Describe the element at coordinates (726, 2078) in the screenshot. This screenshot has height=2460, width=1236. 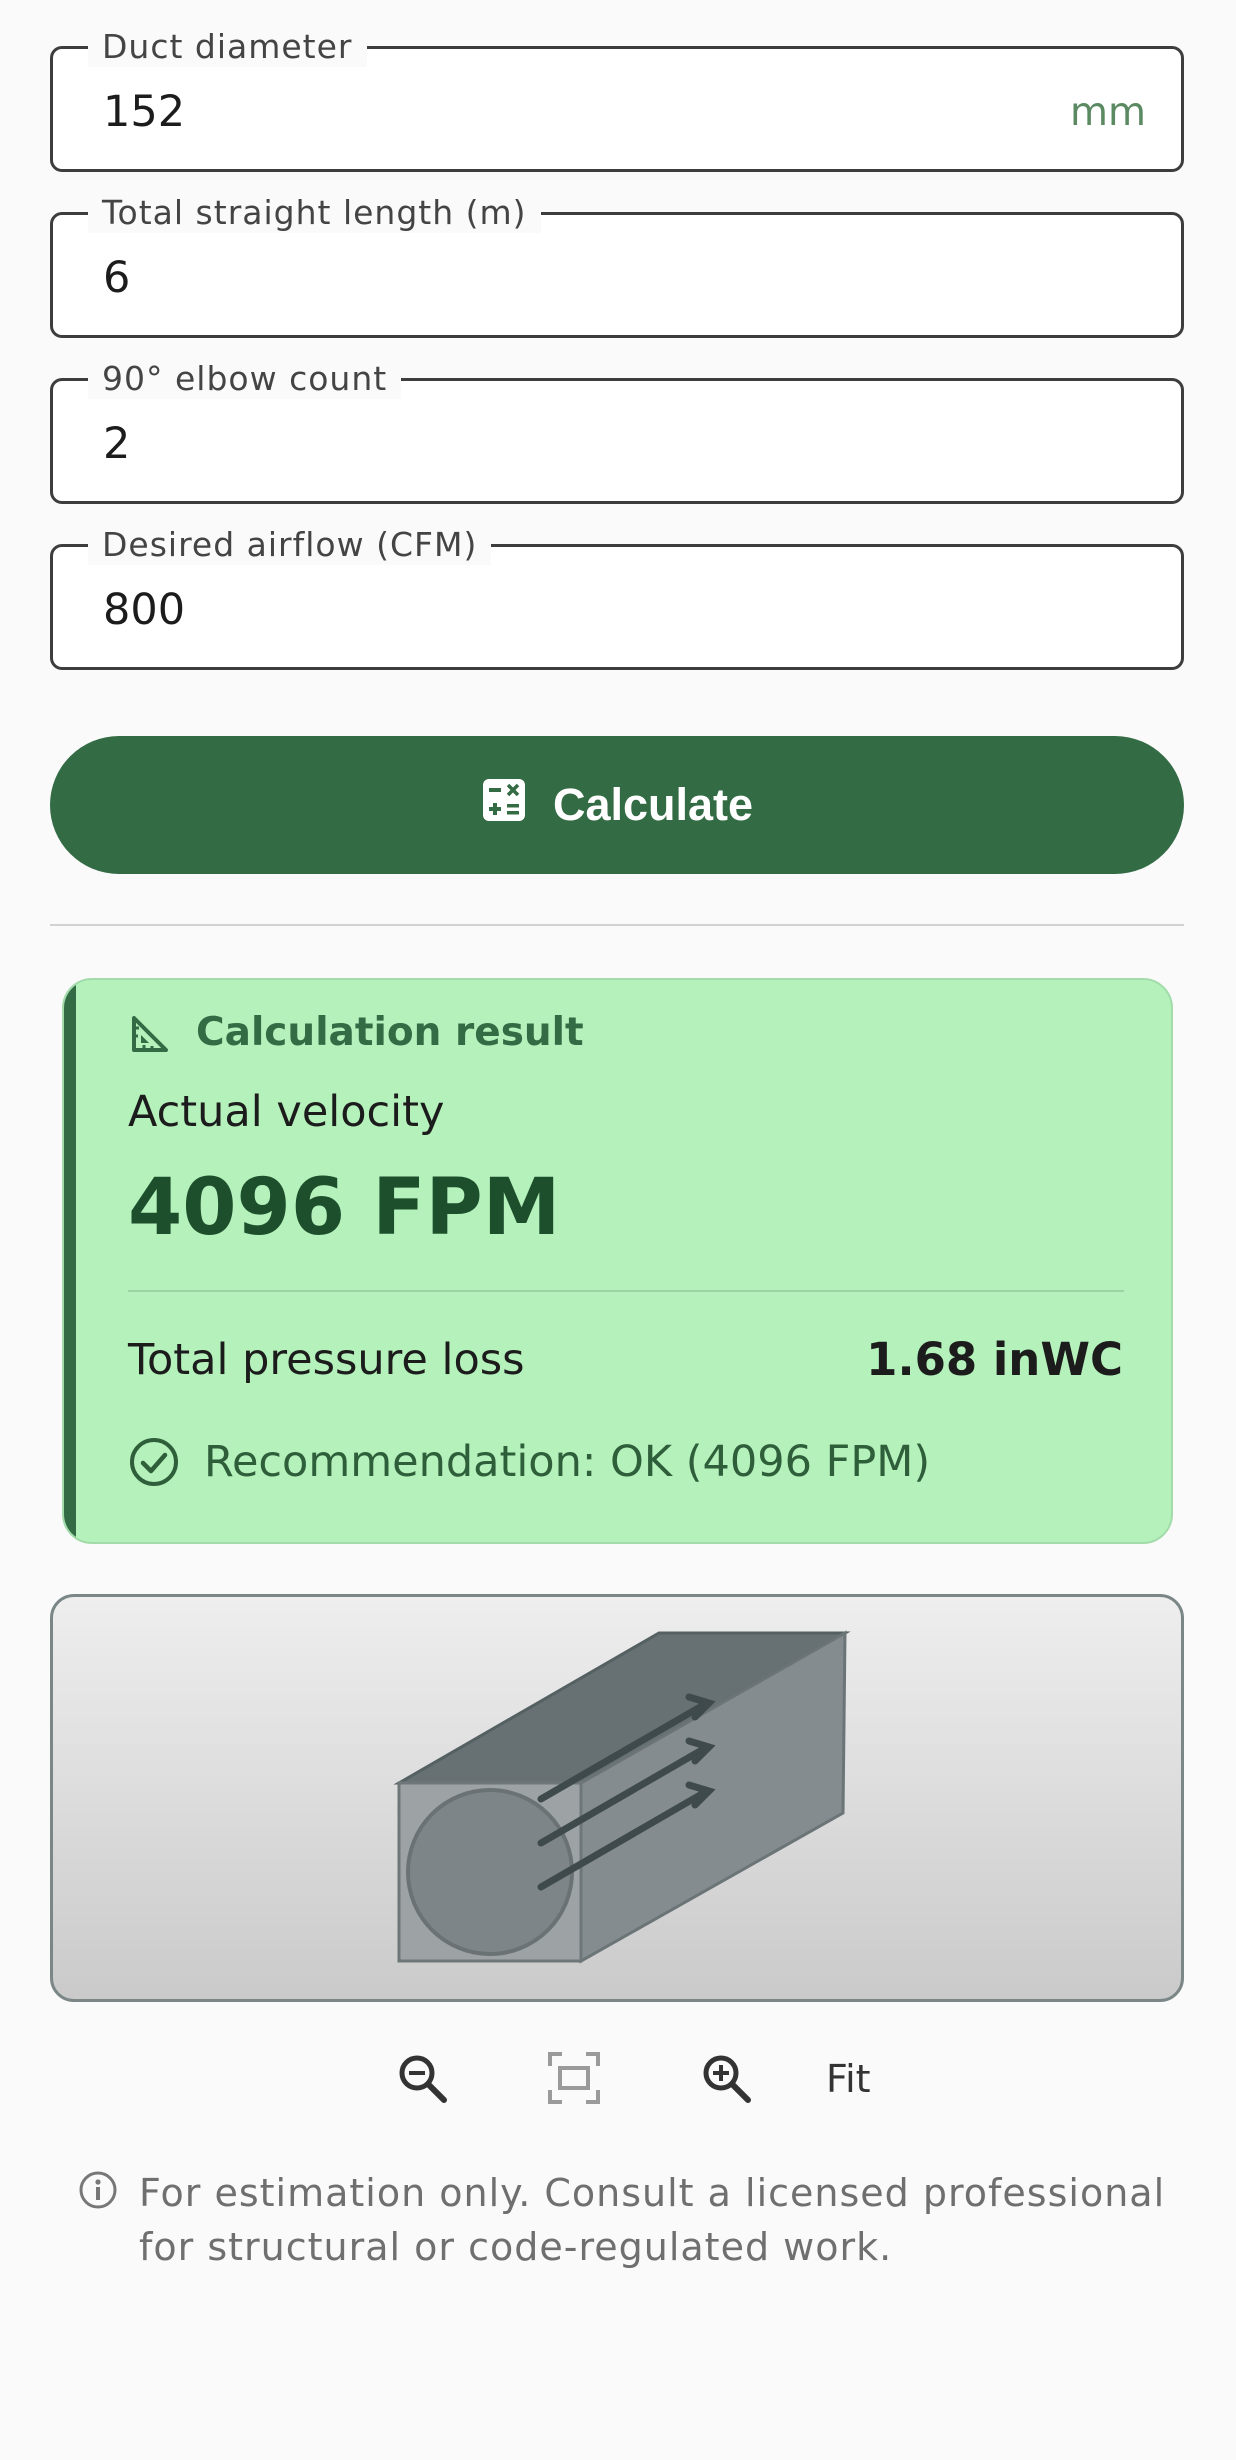
I see `zoom-in-icon` at that location.